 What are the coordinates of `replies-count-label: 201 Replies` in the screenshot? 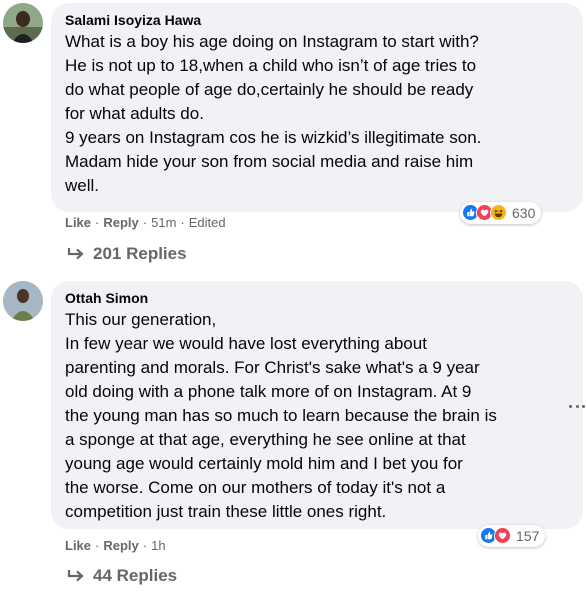 It's located at (140, 254).